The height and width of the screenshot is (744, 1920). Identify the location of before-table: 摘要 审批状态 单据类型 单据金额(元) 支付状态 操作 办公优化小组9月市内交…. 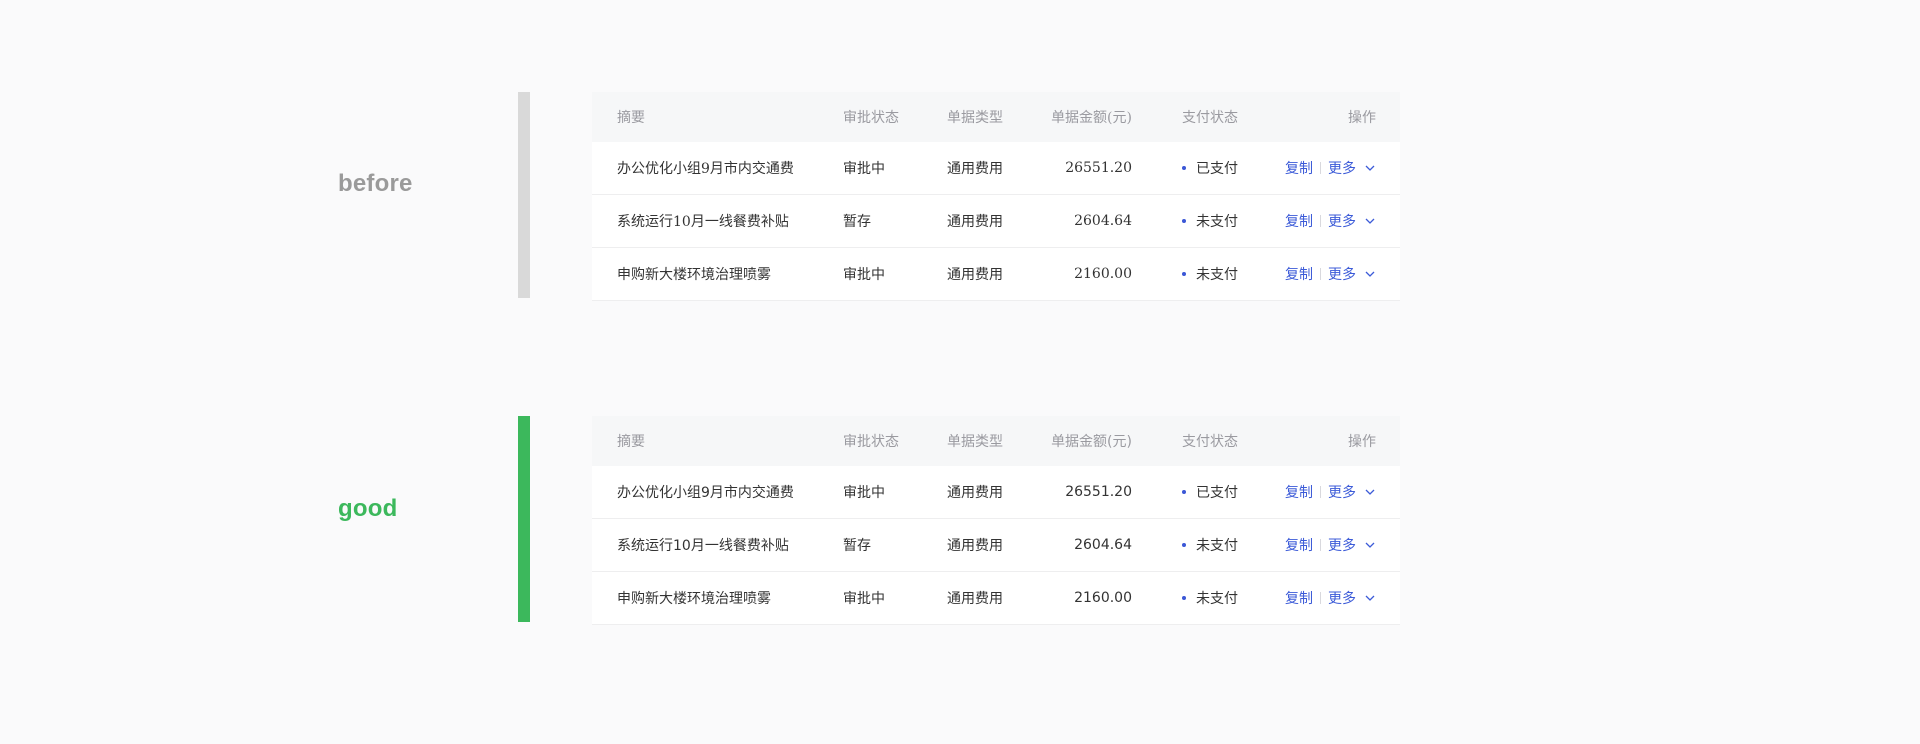
(996, 196).